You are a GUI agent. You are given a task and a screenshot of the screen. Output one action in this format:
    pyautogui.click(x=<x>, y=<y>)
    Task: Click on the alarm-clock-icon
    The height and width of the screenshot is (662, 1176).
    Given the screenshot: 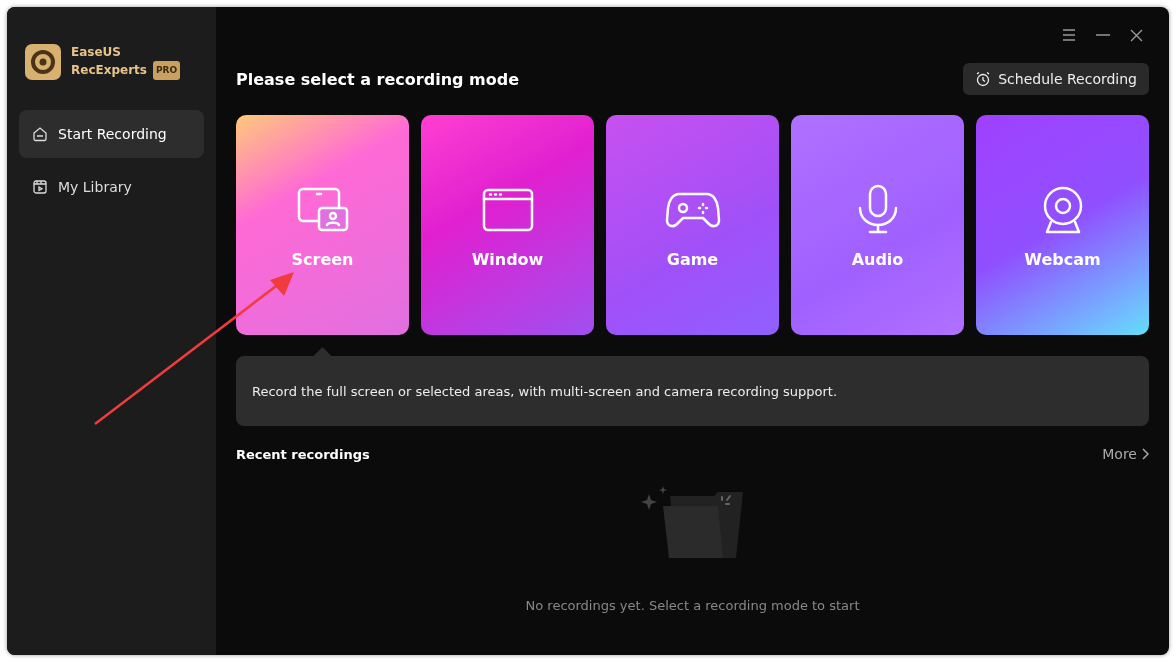 What is the action you would take?
    pyautogui.click(x=983, y=79)
    